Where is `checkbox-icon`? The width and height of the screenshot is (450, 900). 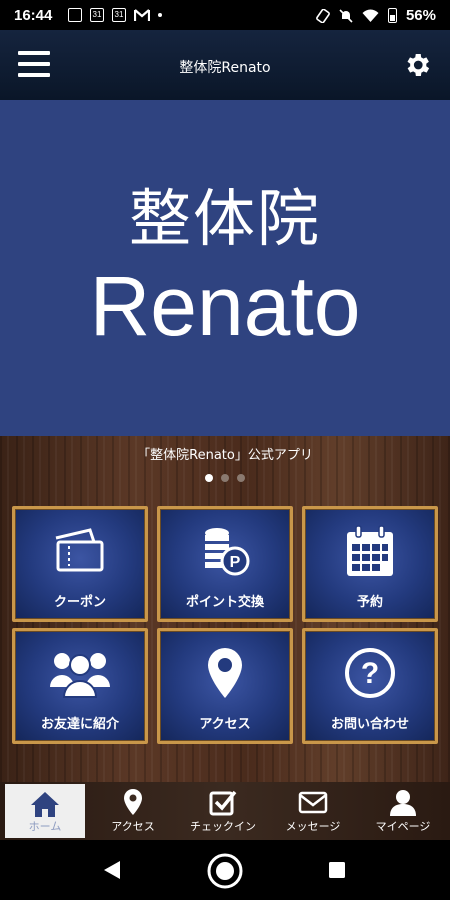 checkbox-icon is located at coordinates (223, 803).